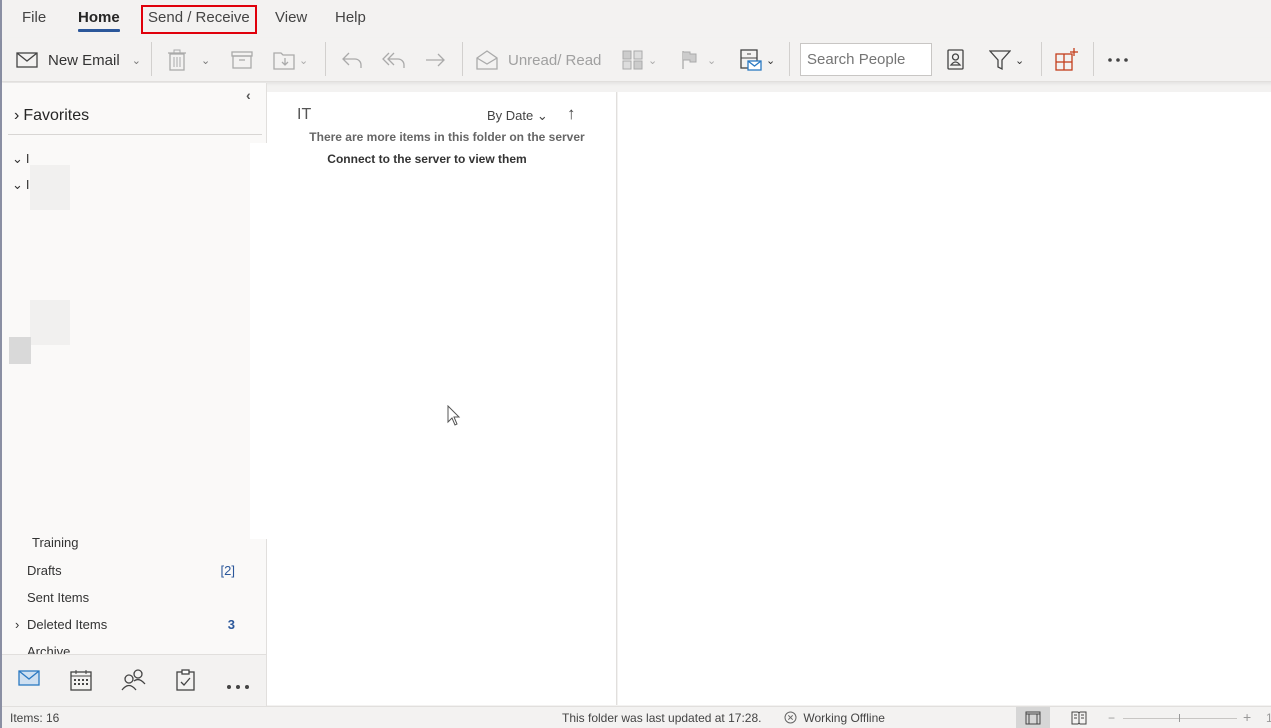  I want to click on people-nav-button, so click(134, 682).